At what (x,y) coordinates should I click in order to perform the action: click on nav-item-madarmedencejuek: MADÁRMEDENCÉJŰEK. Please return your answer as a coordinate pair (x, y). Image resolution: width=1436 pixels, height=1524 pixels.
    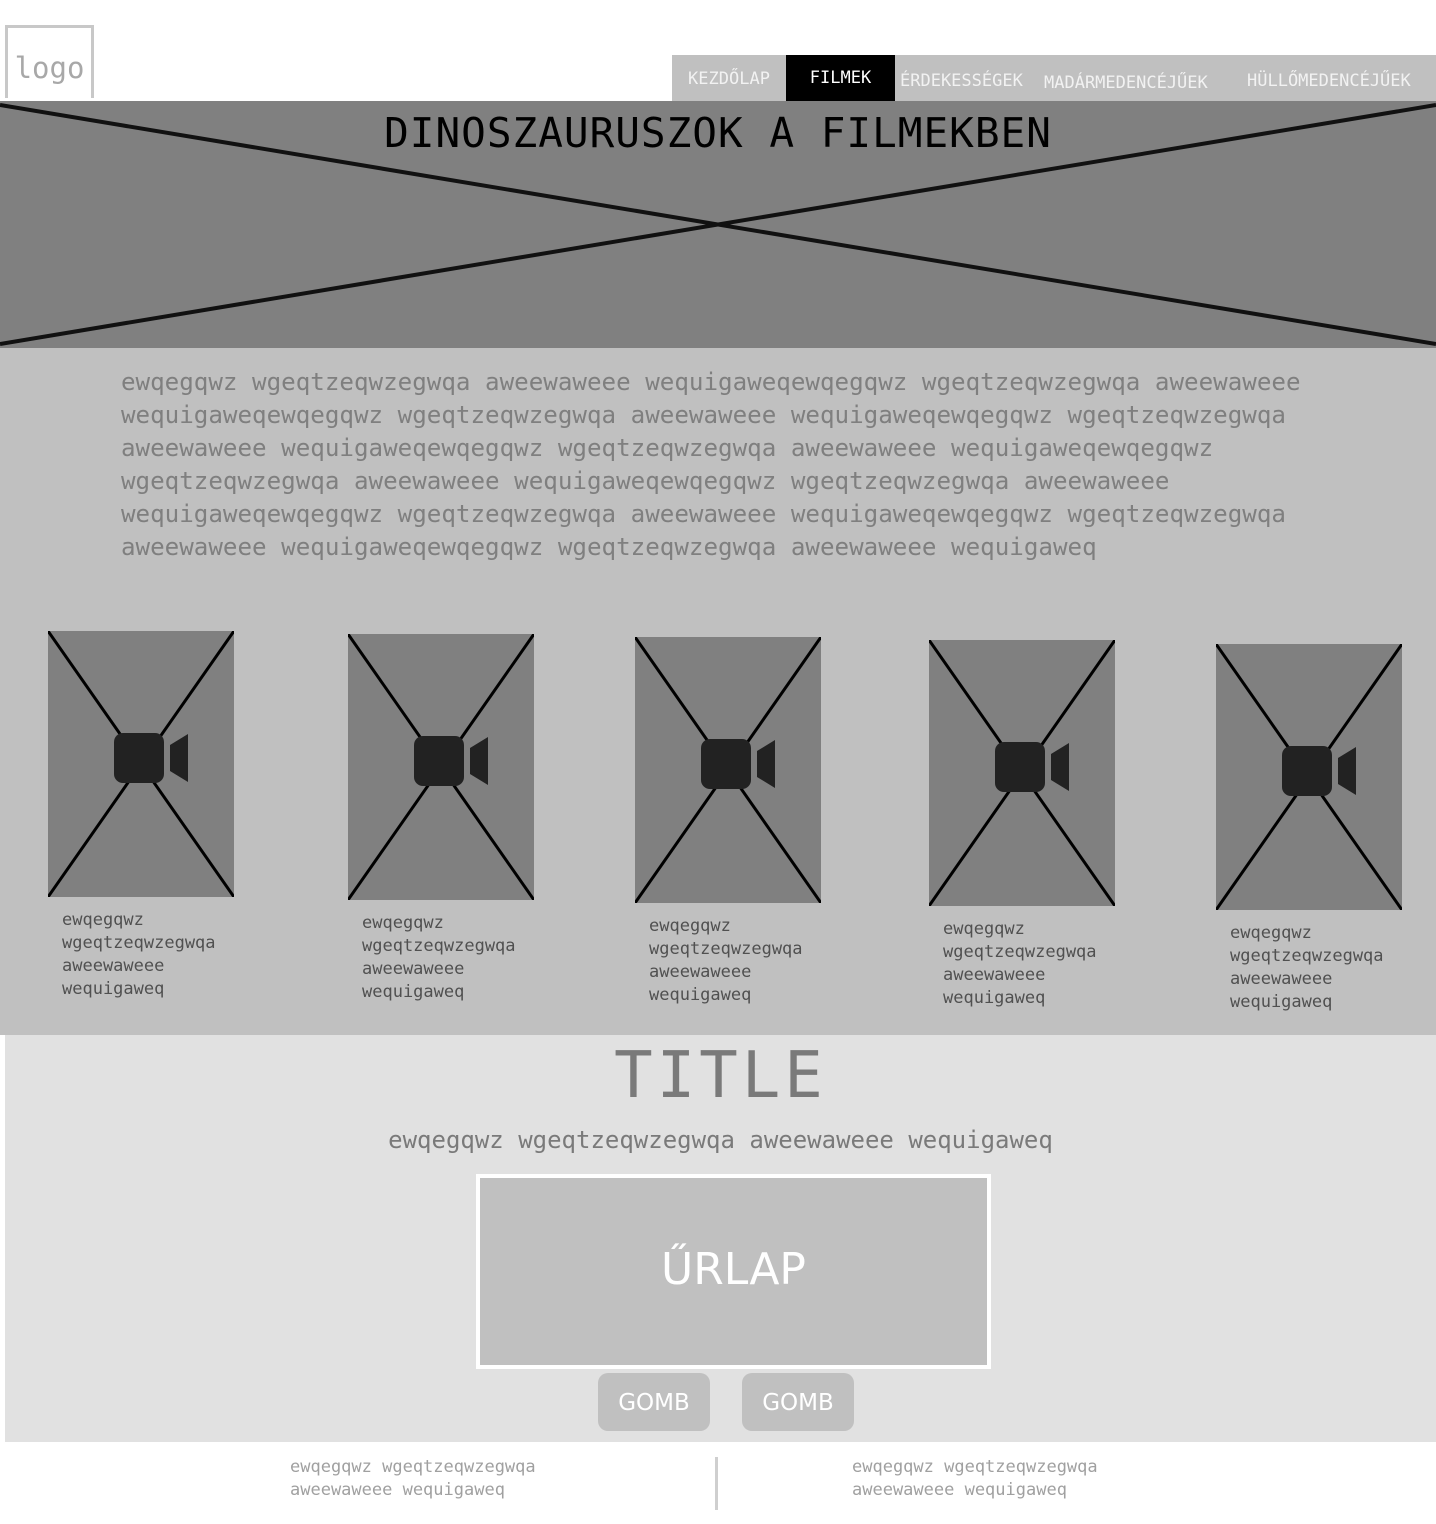
    Looking at the image, I should click on (1134, 78).